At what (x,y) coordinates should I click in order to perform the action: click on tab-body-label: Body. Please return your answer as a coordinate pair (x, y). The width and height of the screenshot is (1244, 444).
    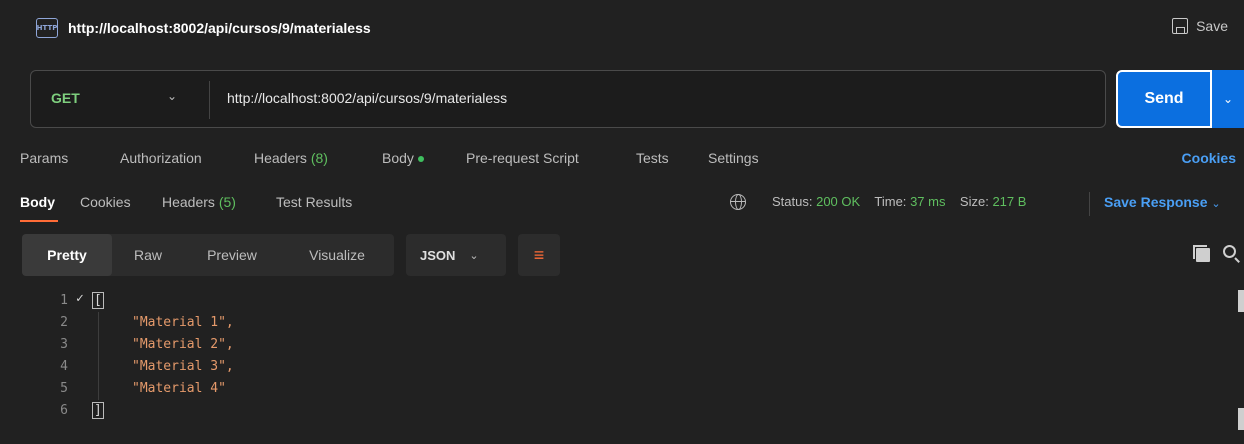
    Looking at the image, I should click on (398, 158).